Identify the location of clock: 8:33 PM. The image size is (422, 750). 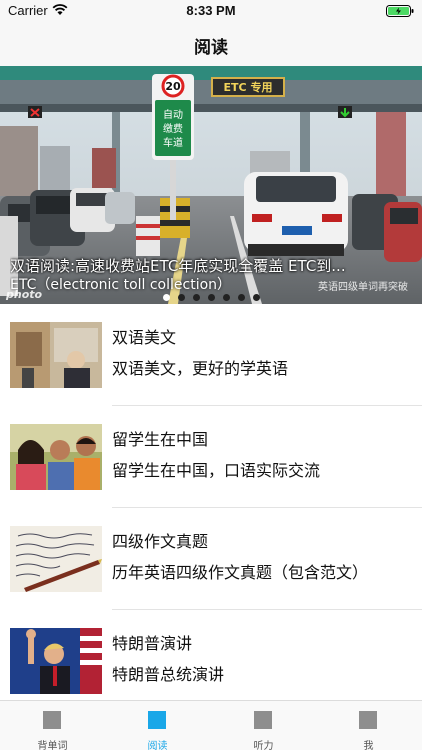
(211, 10).